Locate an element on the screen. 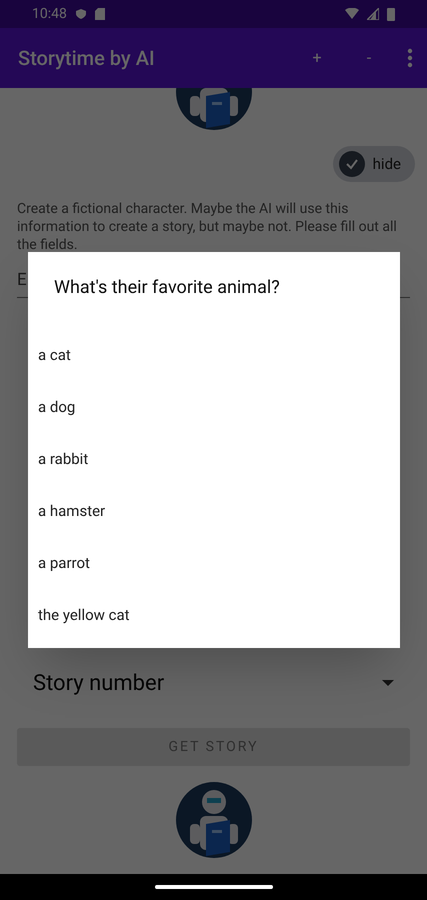 The width and height of the screenshot is (427, 900). dialog-title: What's their favorite animal? is located at coordinates (167, 288).